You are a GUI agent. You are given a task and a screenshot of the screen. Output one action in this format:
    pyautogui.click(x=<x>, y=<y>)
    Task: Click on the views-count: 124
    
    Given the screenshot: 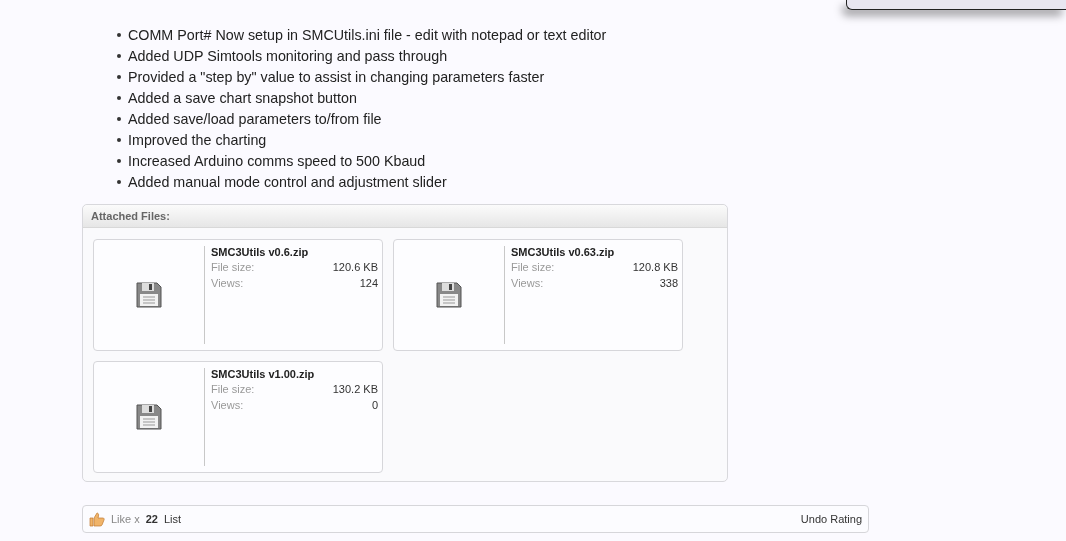 What is the action you would take?
    pyautogui.click(x=368, y=284)
    